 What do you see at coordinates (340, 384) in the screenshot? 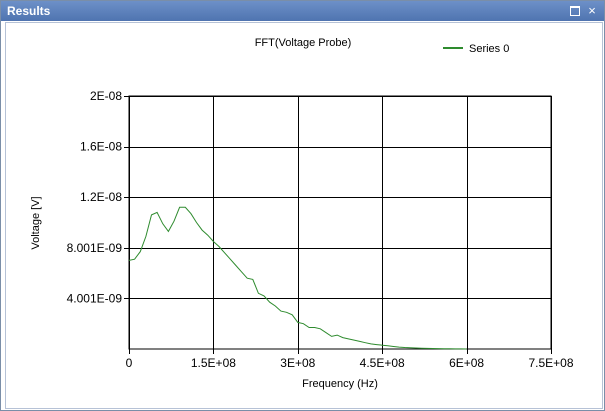
I see `x-axis-label: Frequency (Hz)` at bounding box center [340, 384].